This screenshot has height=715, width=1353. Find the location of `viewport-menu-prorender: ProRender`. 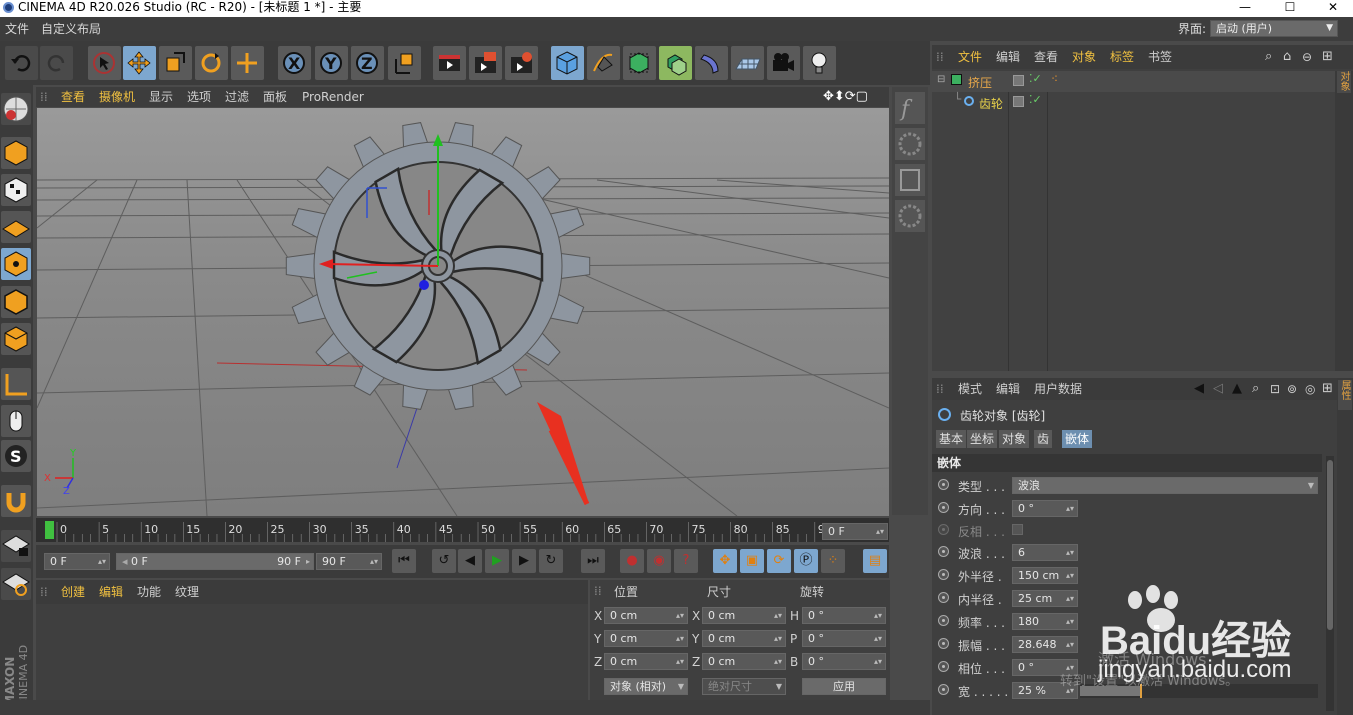

viewport-menu-prorender: ProRender is located at coordinates (333, 97).